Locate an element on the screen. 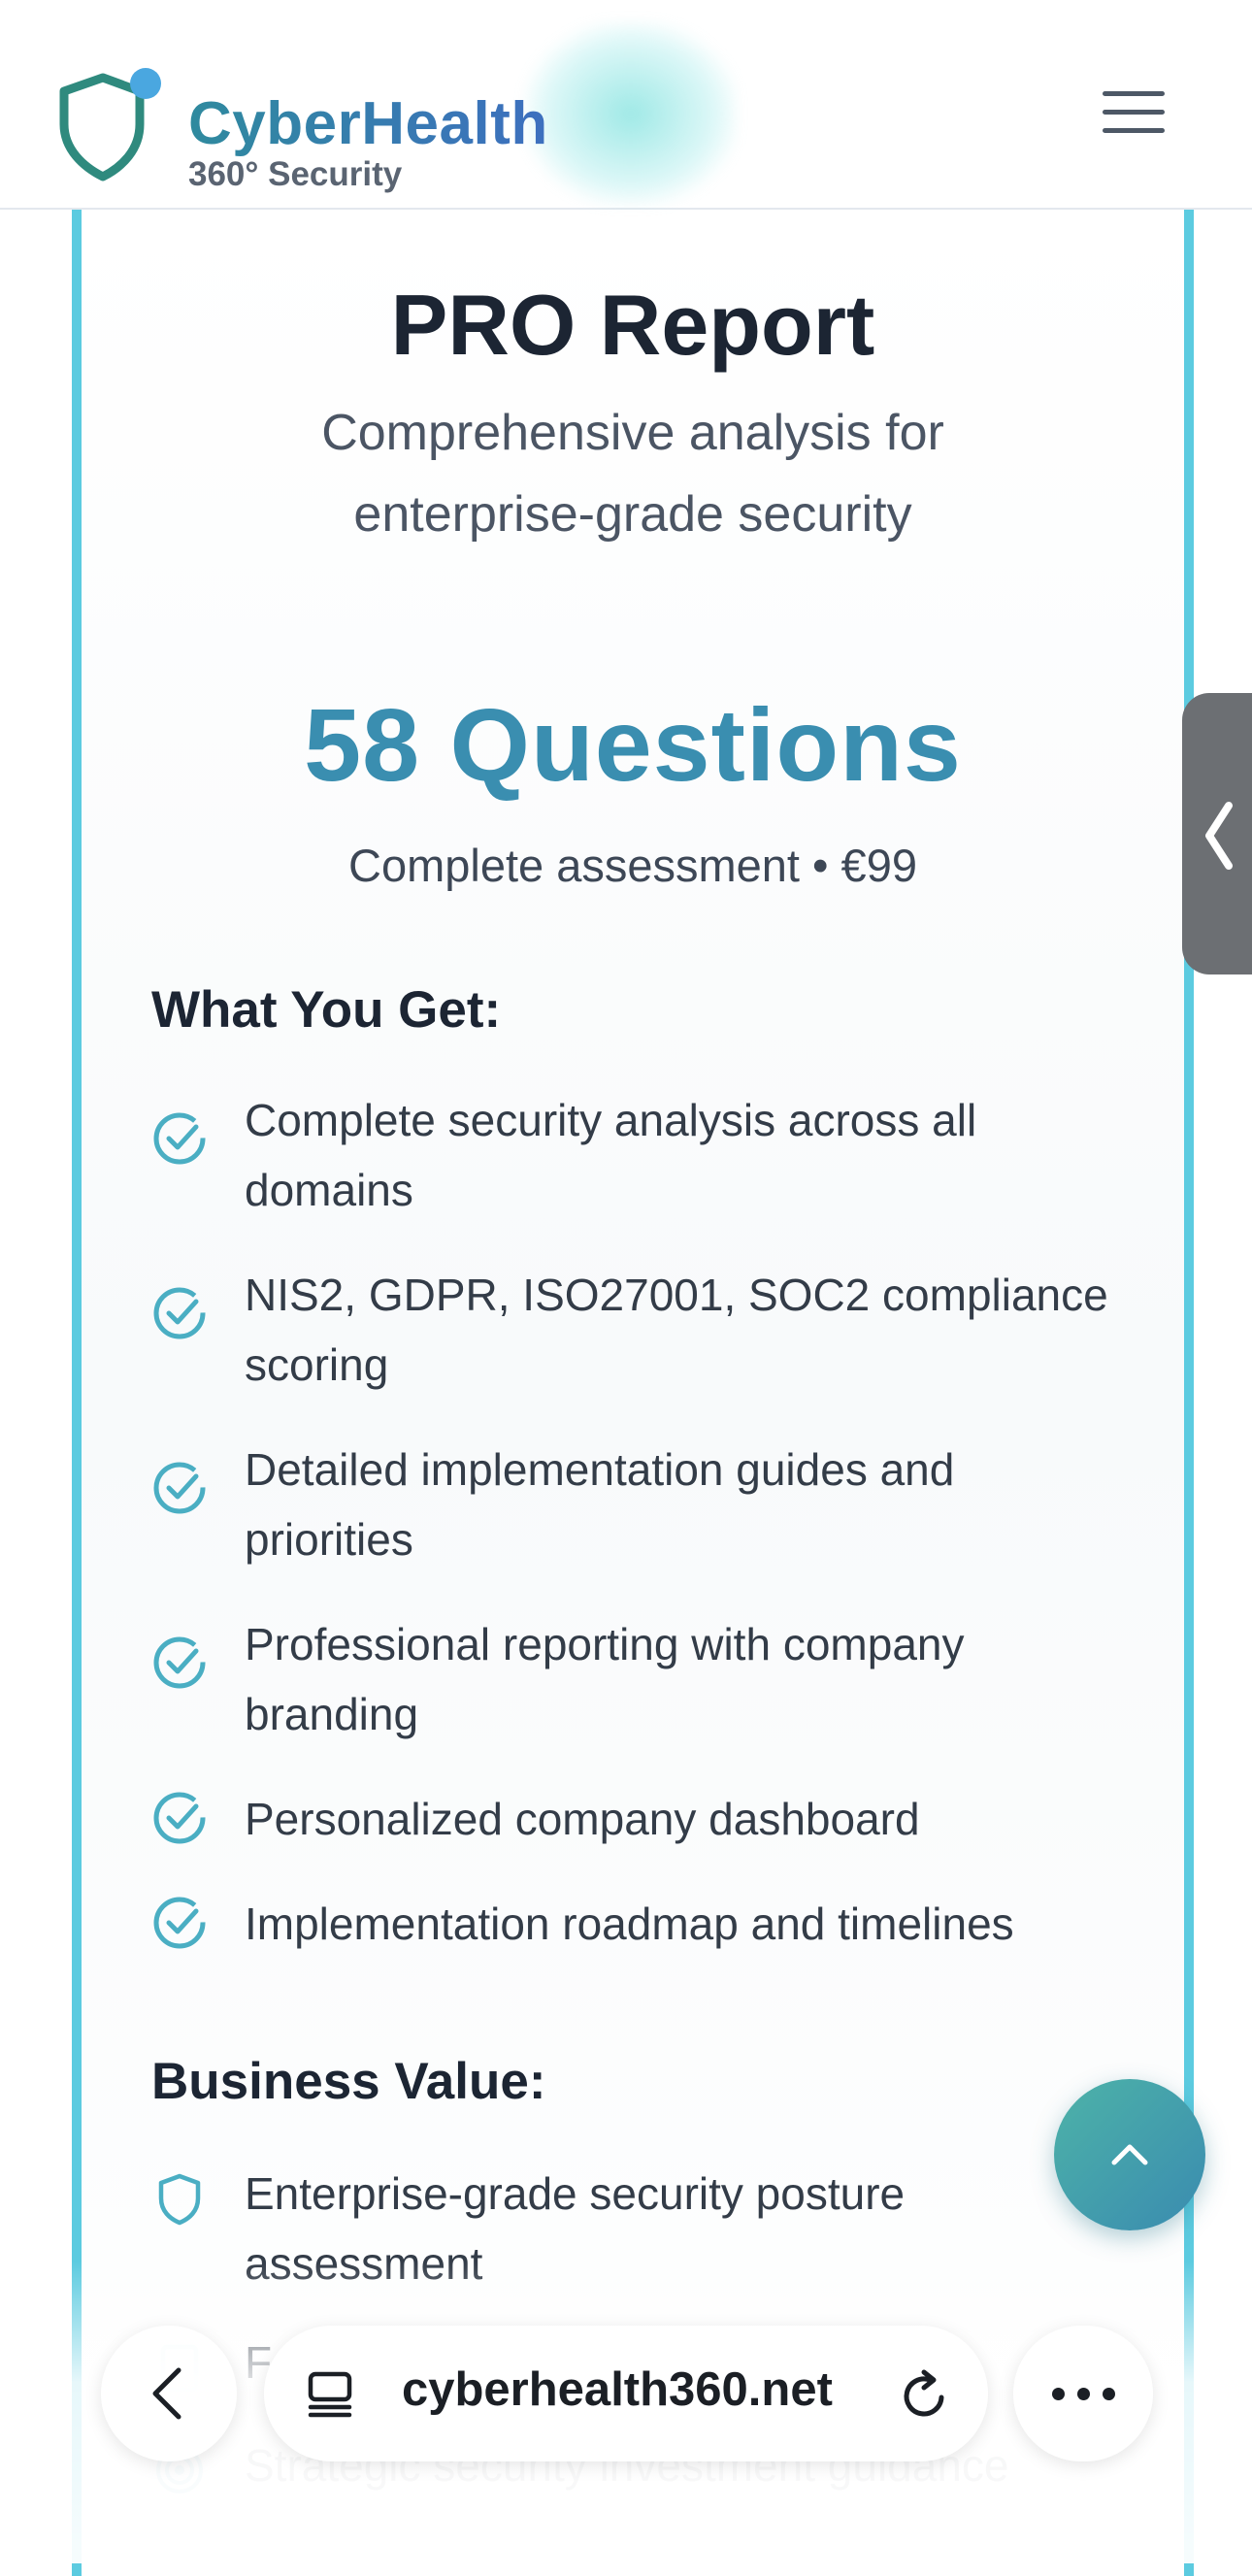  brand-logo: CyberHealth 360° Security is located at coordinates (366, 121).